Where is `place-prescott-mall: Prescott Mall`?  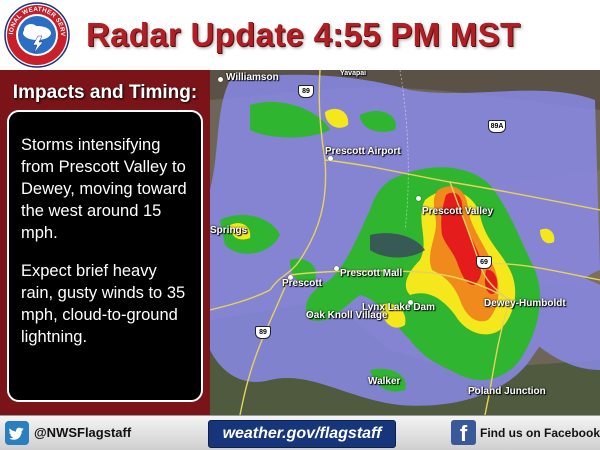 place-prescott-mall: Prescott Mall is located at coordinates (371, 273).